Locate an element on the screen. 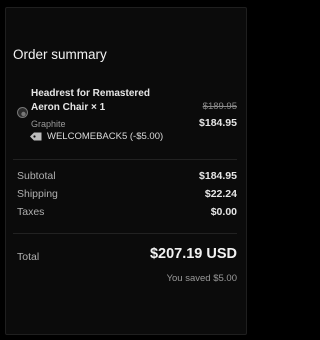 This screenshot has height=340, width=320. total-value: $207.19 USD is located at coordinates (193, 254).